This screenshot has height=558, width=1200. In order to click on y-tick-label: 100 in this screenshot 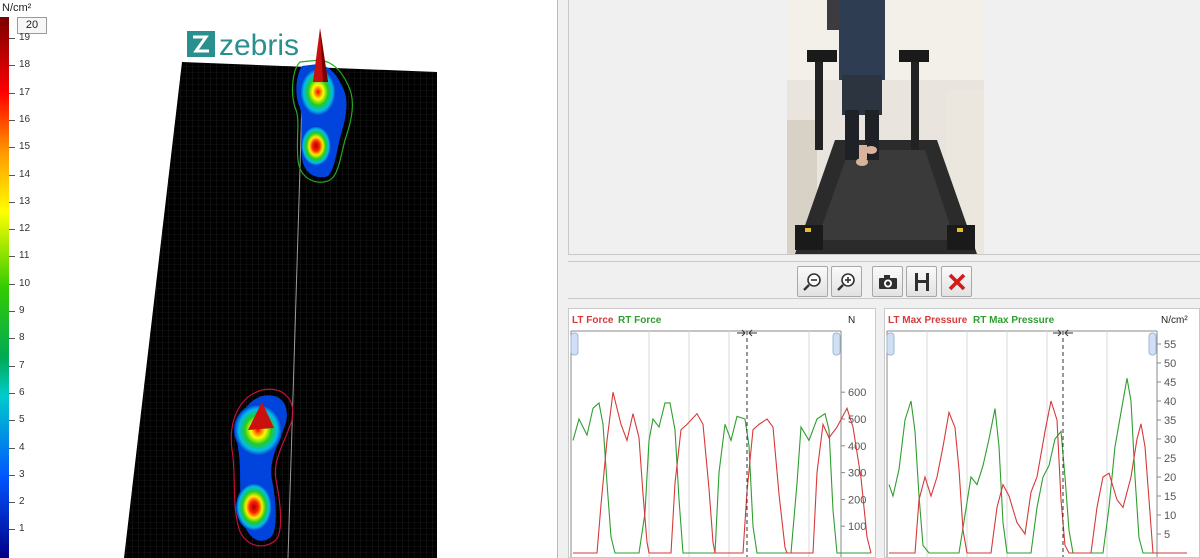, I will do `click(857, 527)`.